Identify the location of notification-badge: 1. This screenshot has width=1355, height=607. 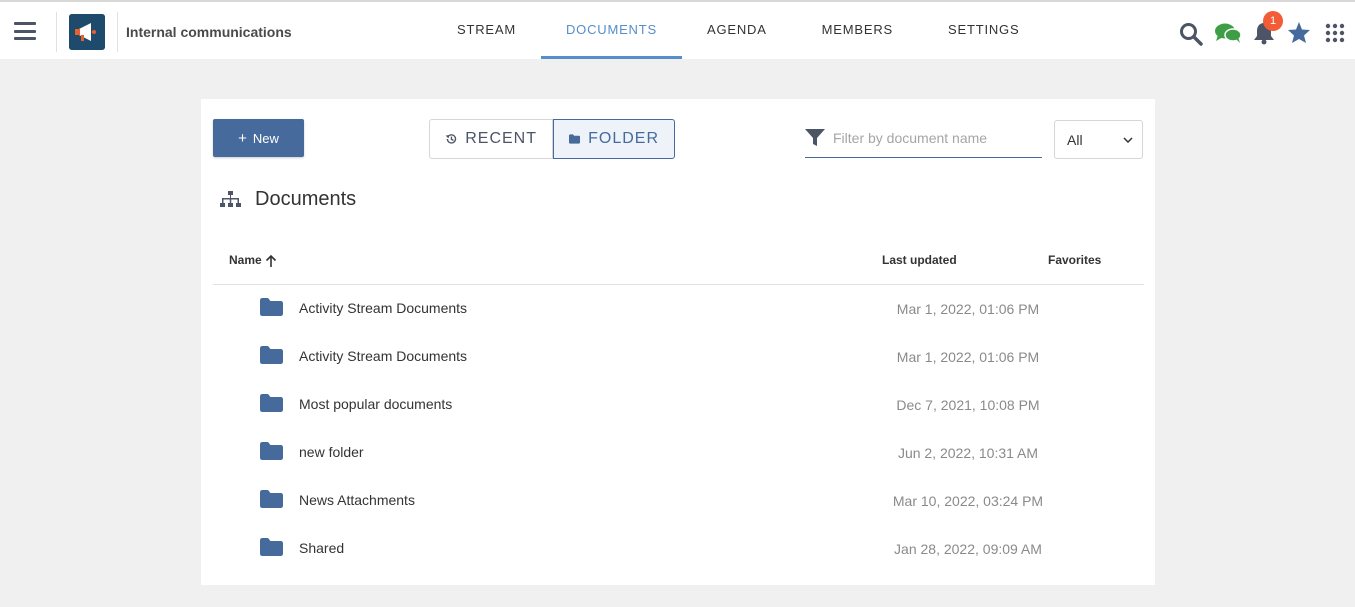
(1273, 21).